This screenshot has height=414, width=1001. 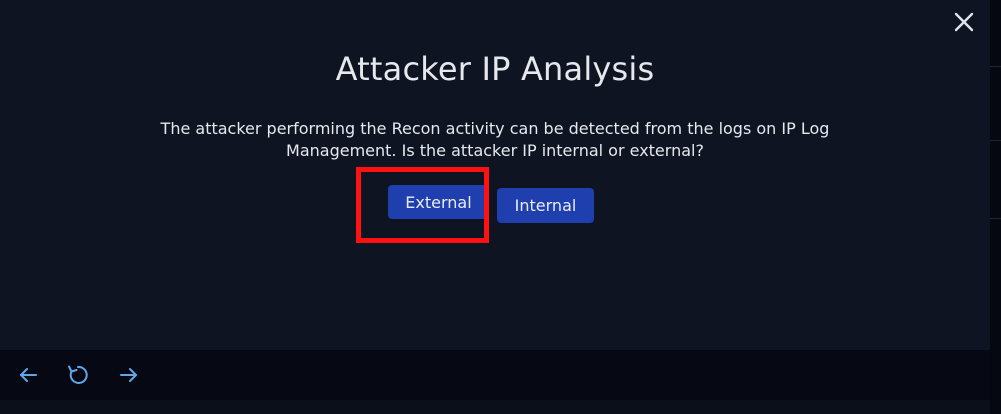 I want to click on side-scroll-strip, so click(x=995, y=207).